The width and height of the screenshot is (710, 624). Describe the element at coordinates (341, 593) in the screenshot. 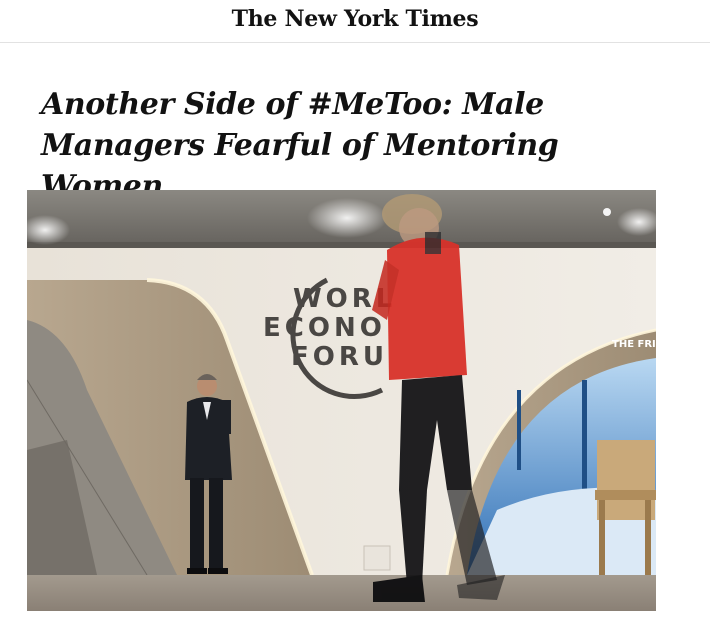

I see `floor` at that location.